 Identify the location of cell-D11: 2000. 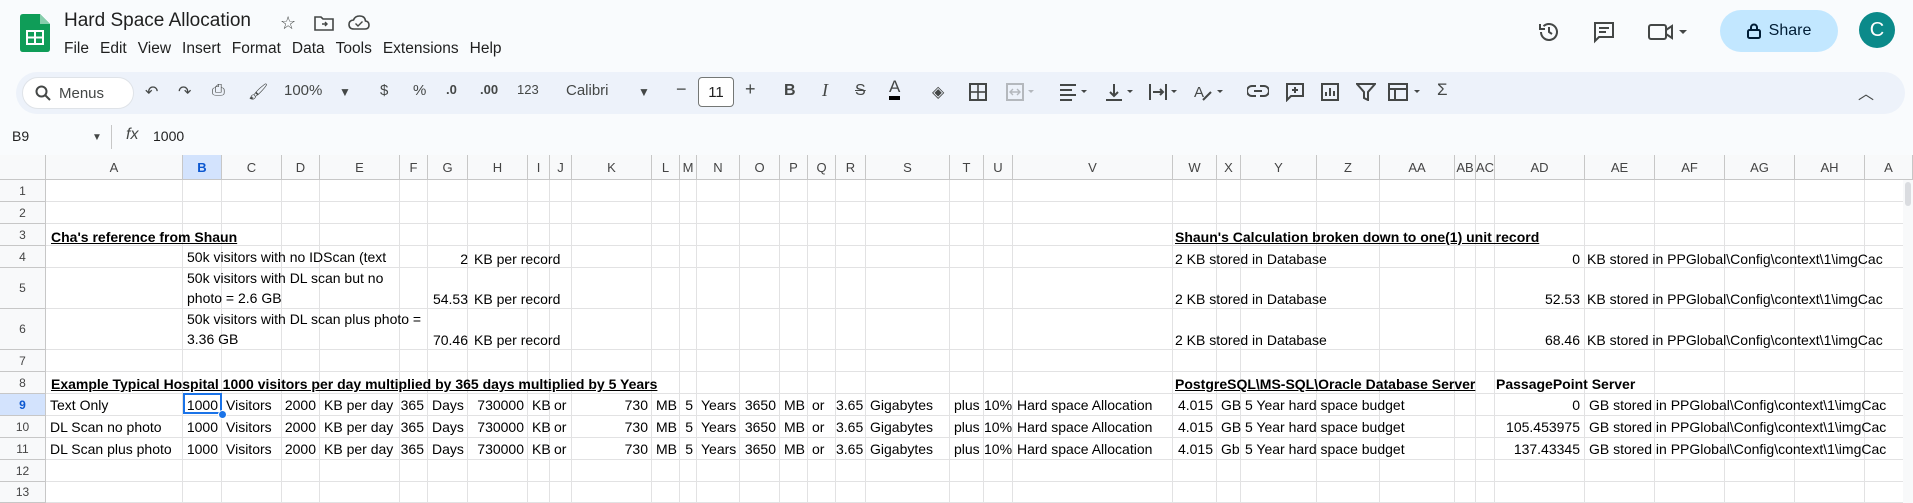
(299, 449).